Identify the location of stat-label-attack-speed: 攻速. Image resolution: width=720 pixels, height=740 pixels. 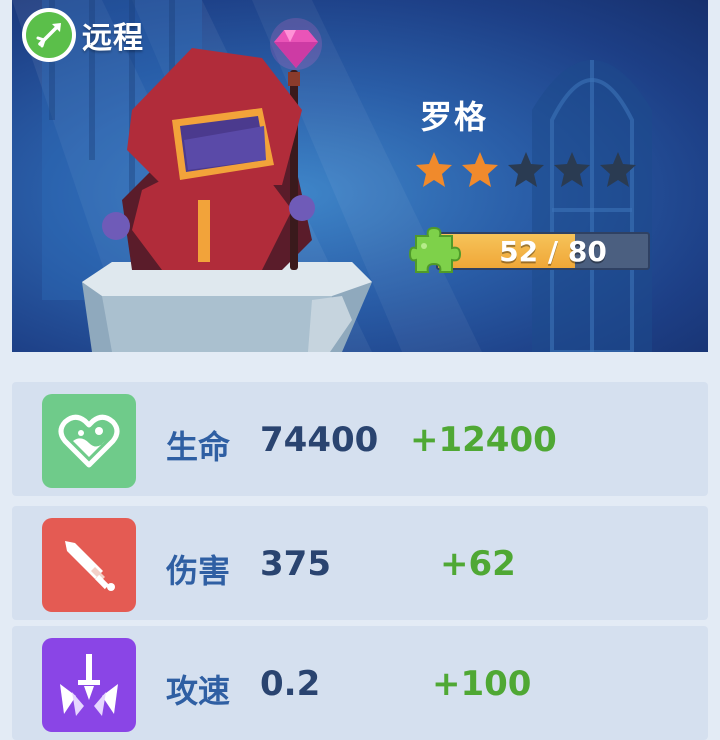
(198, 691).